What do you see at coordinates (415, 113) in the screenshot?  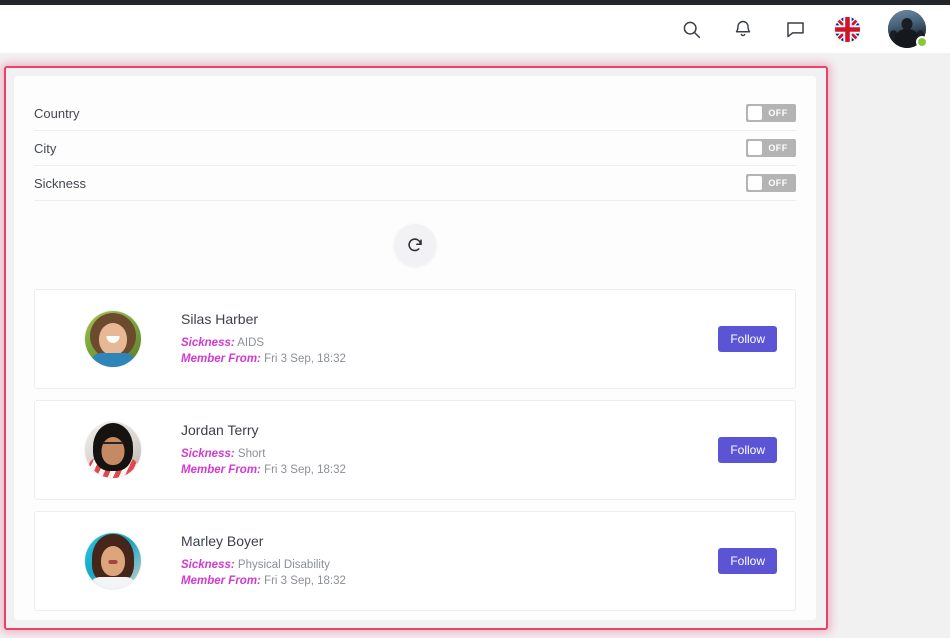 I see `filter-row-country: Country OFF` at bounding box center [415, 113].